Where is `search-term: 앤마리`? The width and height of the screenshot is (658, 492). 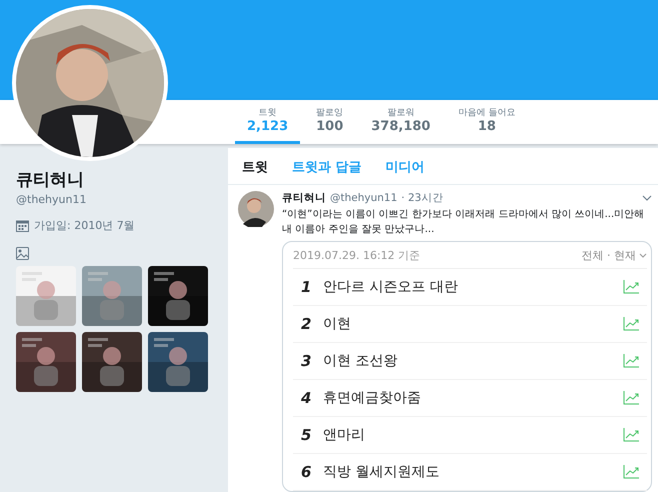
search-term: 앤마리 is located at coordinates (473, 435).